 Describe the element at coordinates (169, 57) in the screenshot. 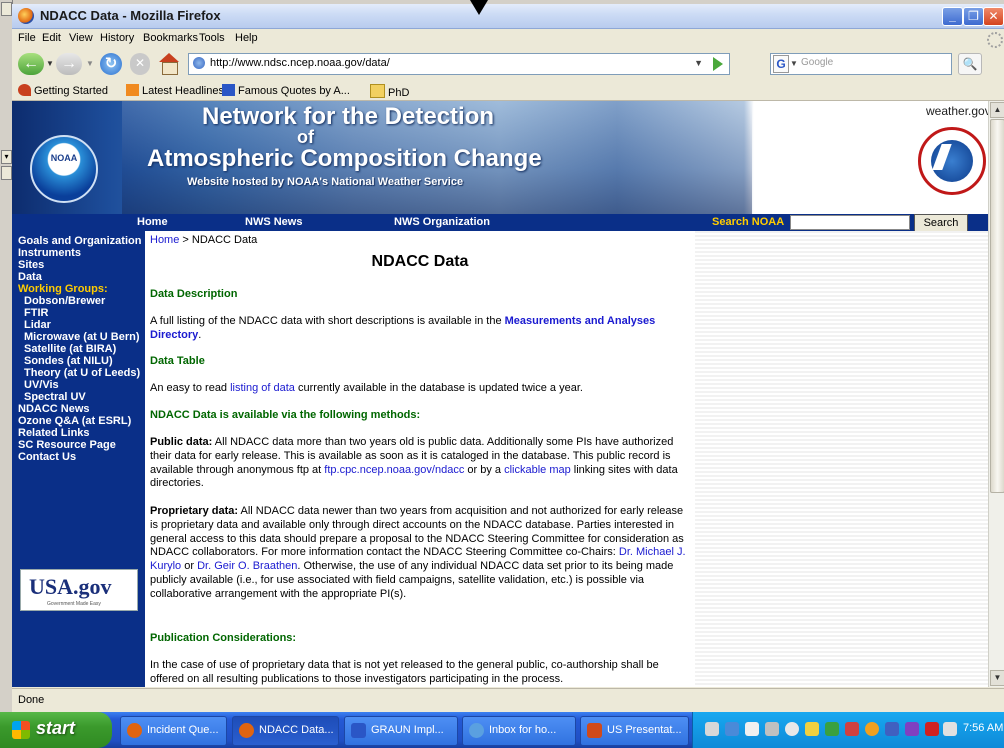

I see `home-icon` at that location.